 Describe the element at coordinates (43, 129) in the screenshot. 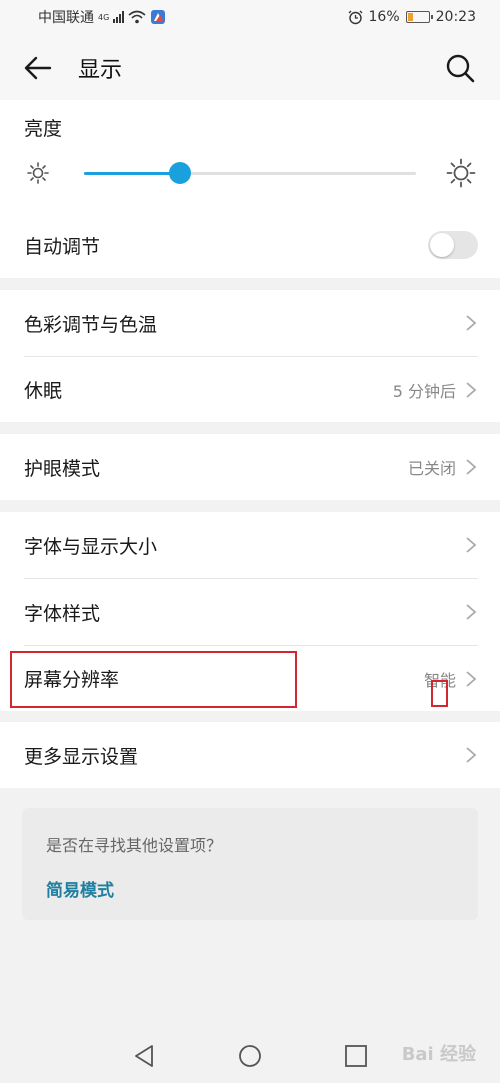

I see `brightness-label: 亮度` at that location.